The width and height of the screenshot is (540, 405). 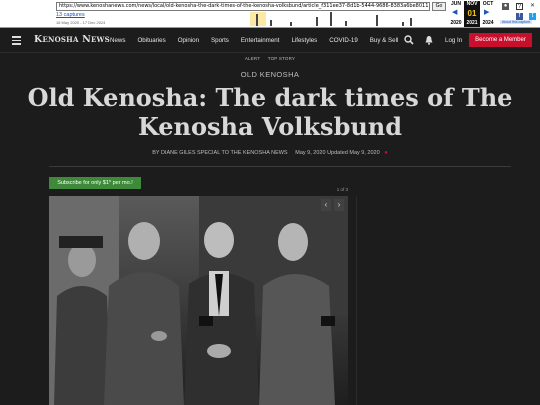 What do you see at coordinates (290, 19) in the screenshot?
I see `wayback-sparkline` at bounding box center [290, 19].